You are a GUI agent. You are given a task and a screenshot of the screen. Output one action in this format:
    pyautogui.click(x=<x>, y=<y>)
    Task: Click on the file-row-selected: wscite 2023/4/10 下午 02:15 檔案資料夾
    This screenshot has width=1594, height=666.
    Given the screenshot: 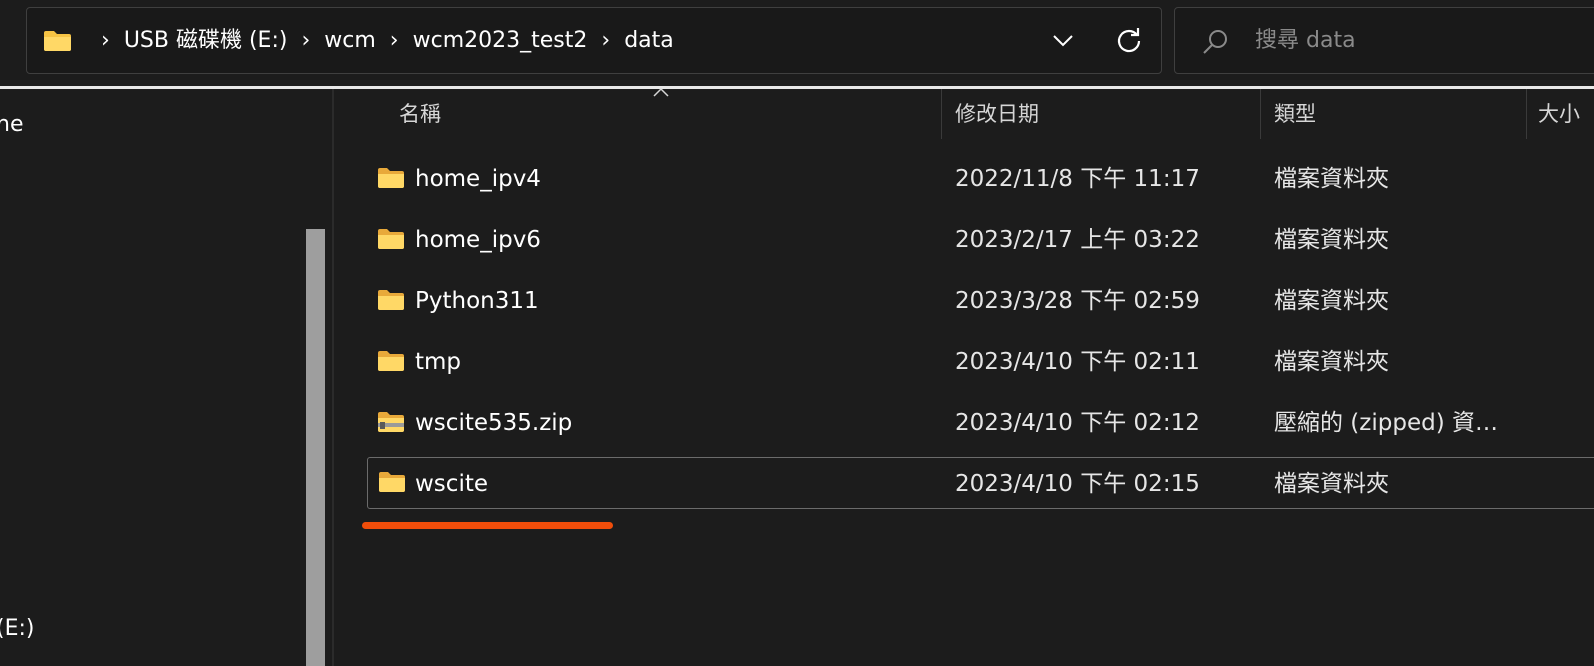 What is the action you would take?
    pyautogui.click(x=980, y=483)
    